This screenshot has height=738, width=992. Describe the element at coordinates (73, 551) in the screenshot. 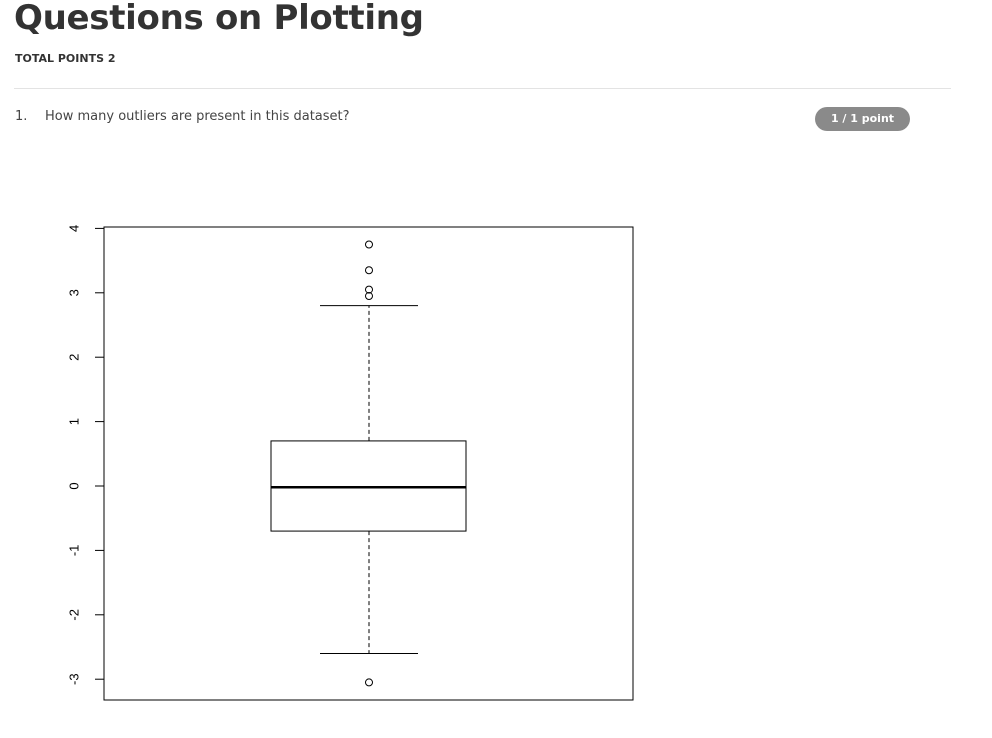

I see `y-tick-label: -1` at that location.